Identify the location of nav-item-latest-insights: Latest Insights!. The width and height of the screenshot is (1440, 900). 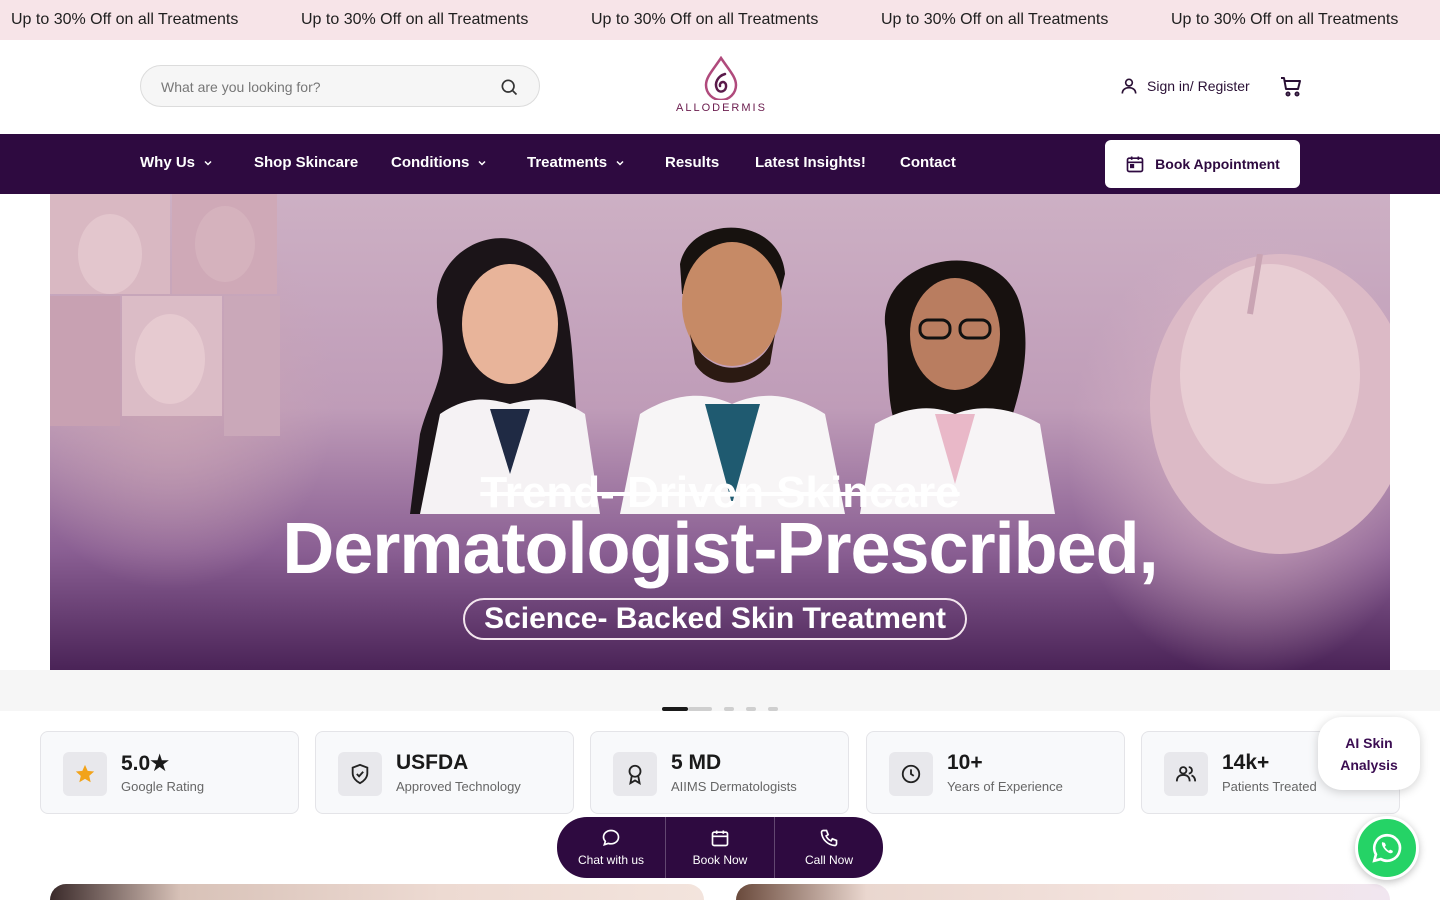
(810, 162).